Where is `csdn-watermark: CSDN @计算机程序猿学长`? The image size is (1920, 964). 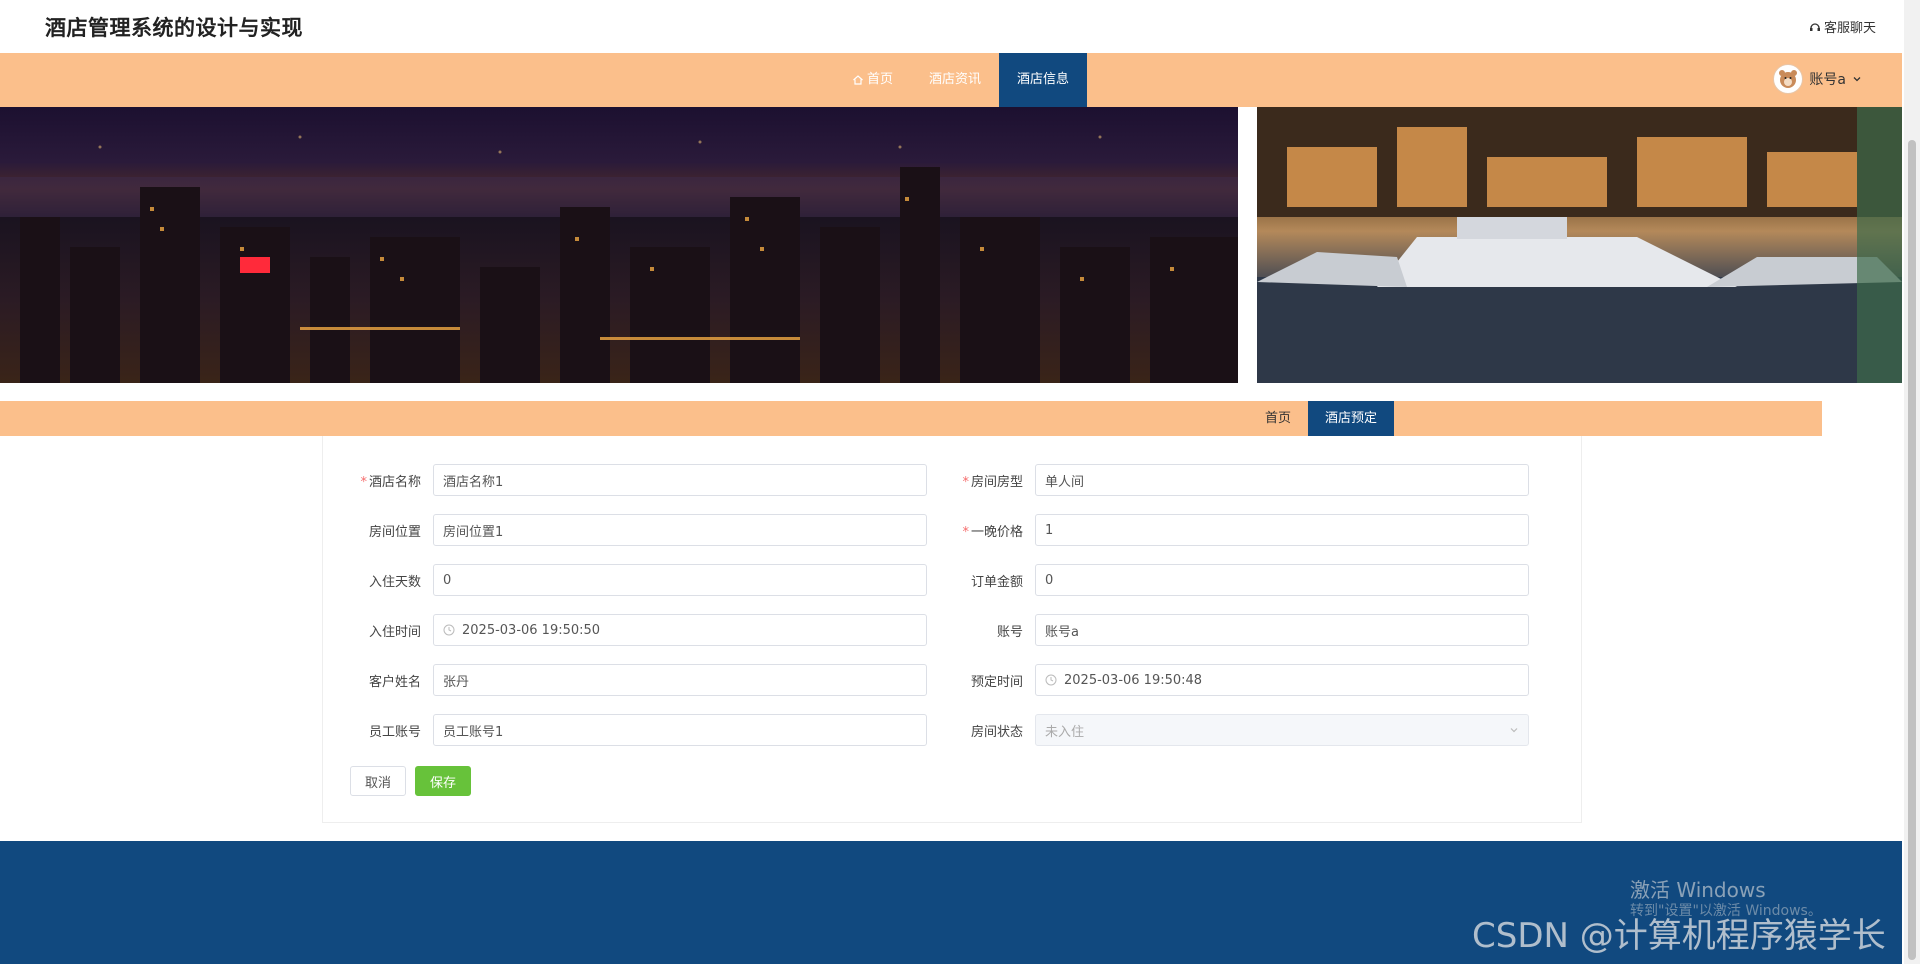 csdn-watermark: CSDN @计算机程序猿学长 is located at coordinates (1679, 936).